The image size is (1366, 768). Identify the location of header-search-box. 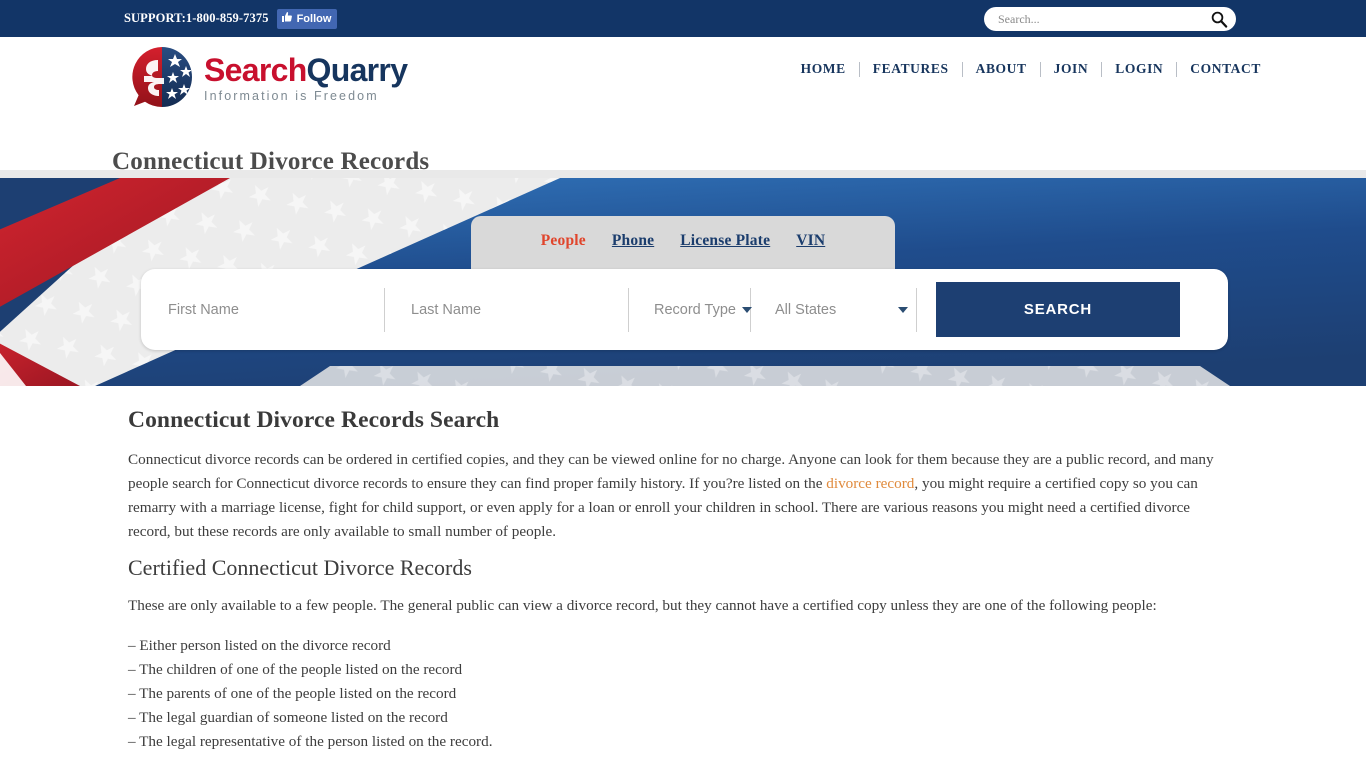
(1110, 19).